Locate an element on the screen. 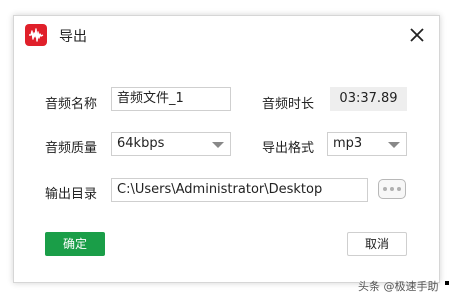 This screenshot has height=301, width=452. output-dir-label: 输出目录 is located at coordinates (71, 194).